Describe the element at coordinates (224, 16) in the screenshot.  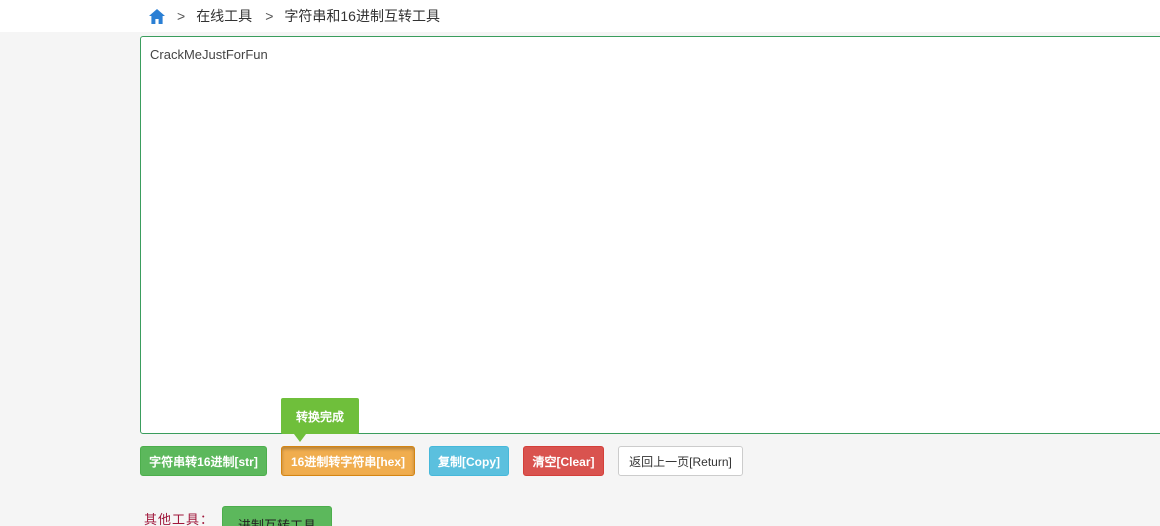
I see `breadcrumb-online-tools: 在线工具` at that location.